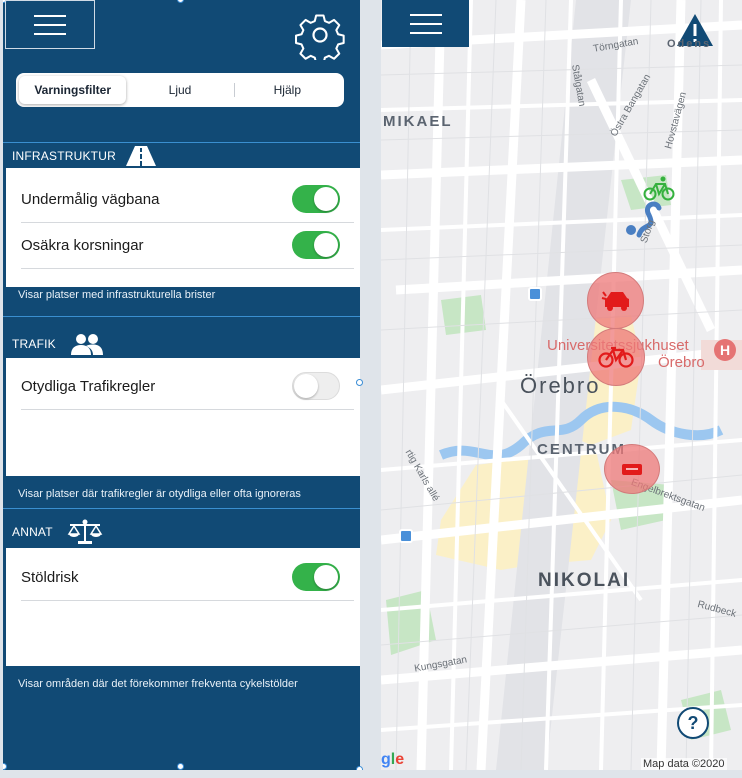  I want to click on street-label: Odens, so click(689, 44).